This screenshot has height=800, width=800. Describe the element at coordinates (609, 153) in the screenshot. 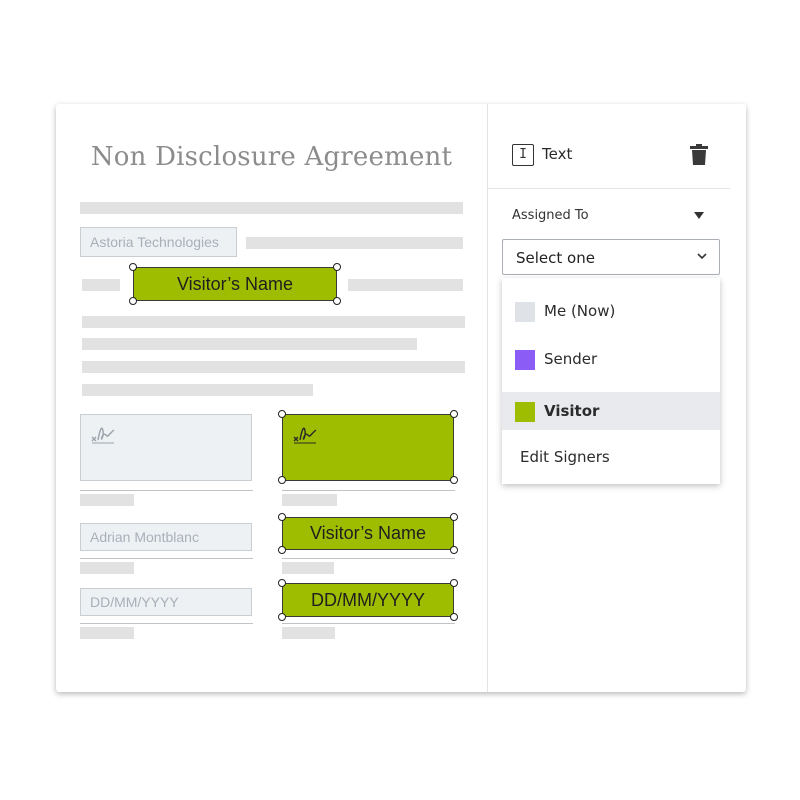

I see `field-properties-header: I Text` at that location.